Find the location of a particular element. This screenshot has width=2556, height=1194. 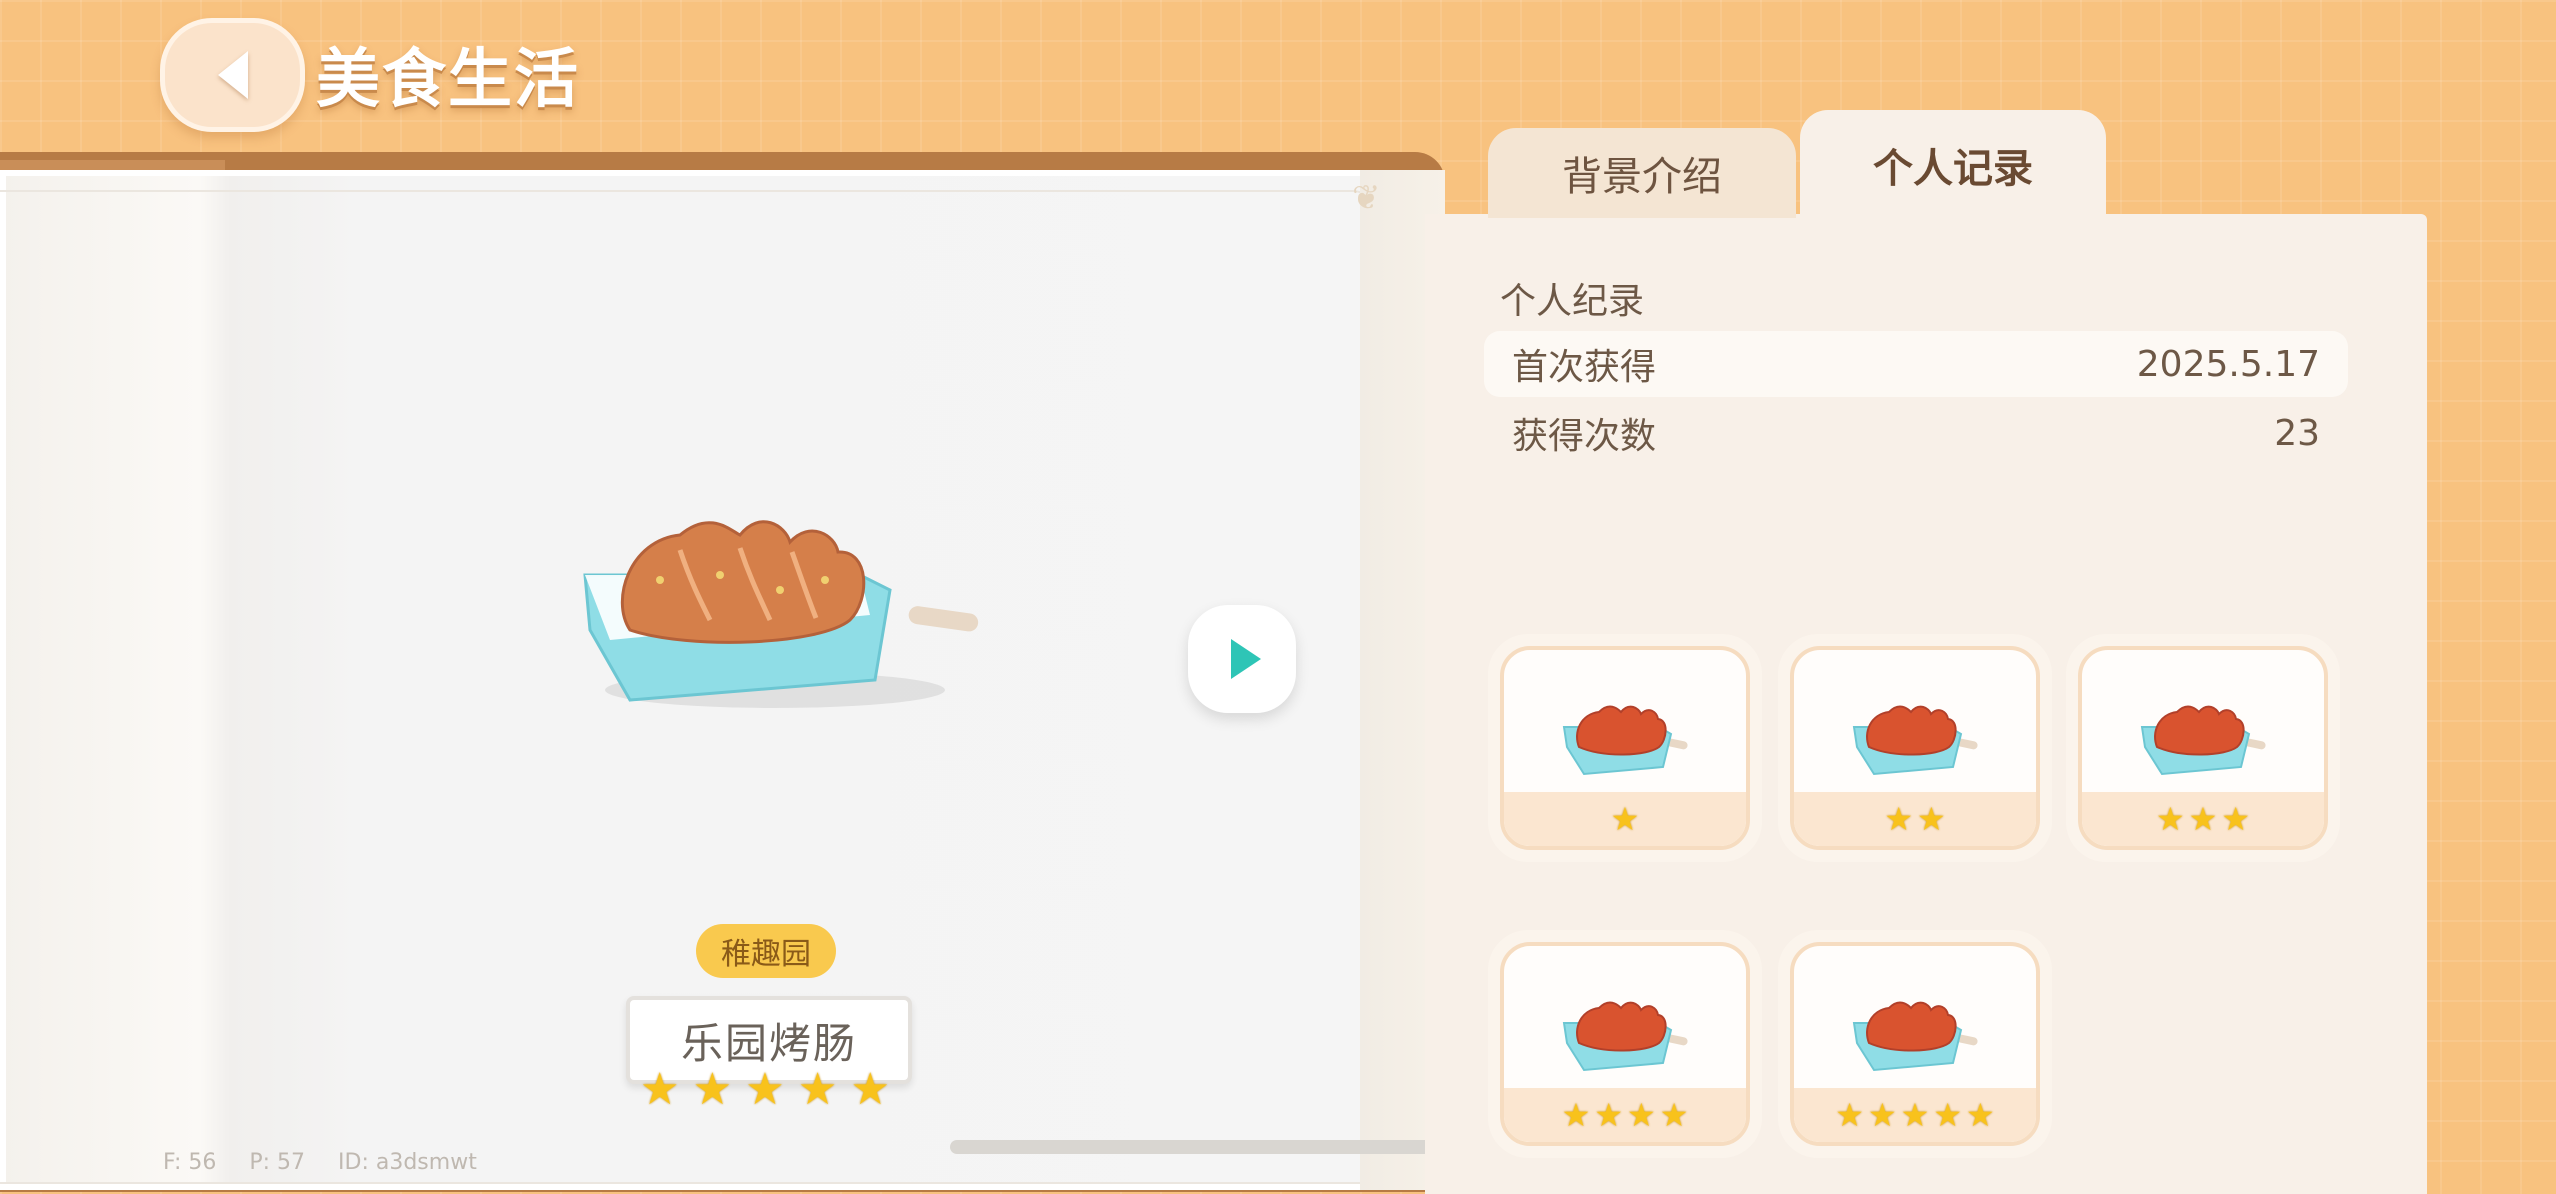

count-value: 23 is located at coordinates (2297, 433).